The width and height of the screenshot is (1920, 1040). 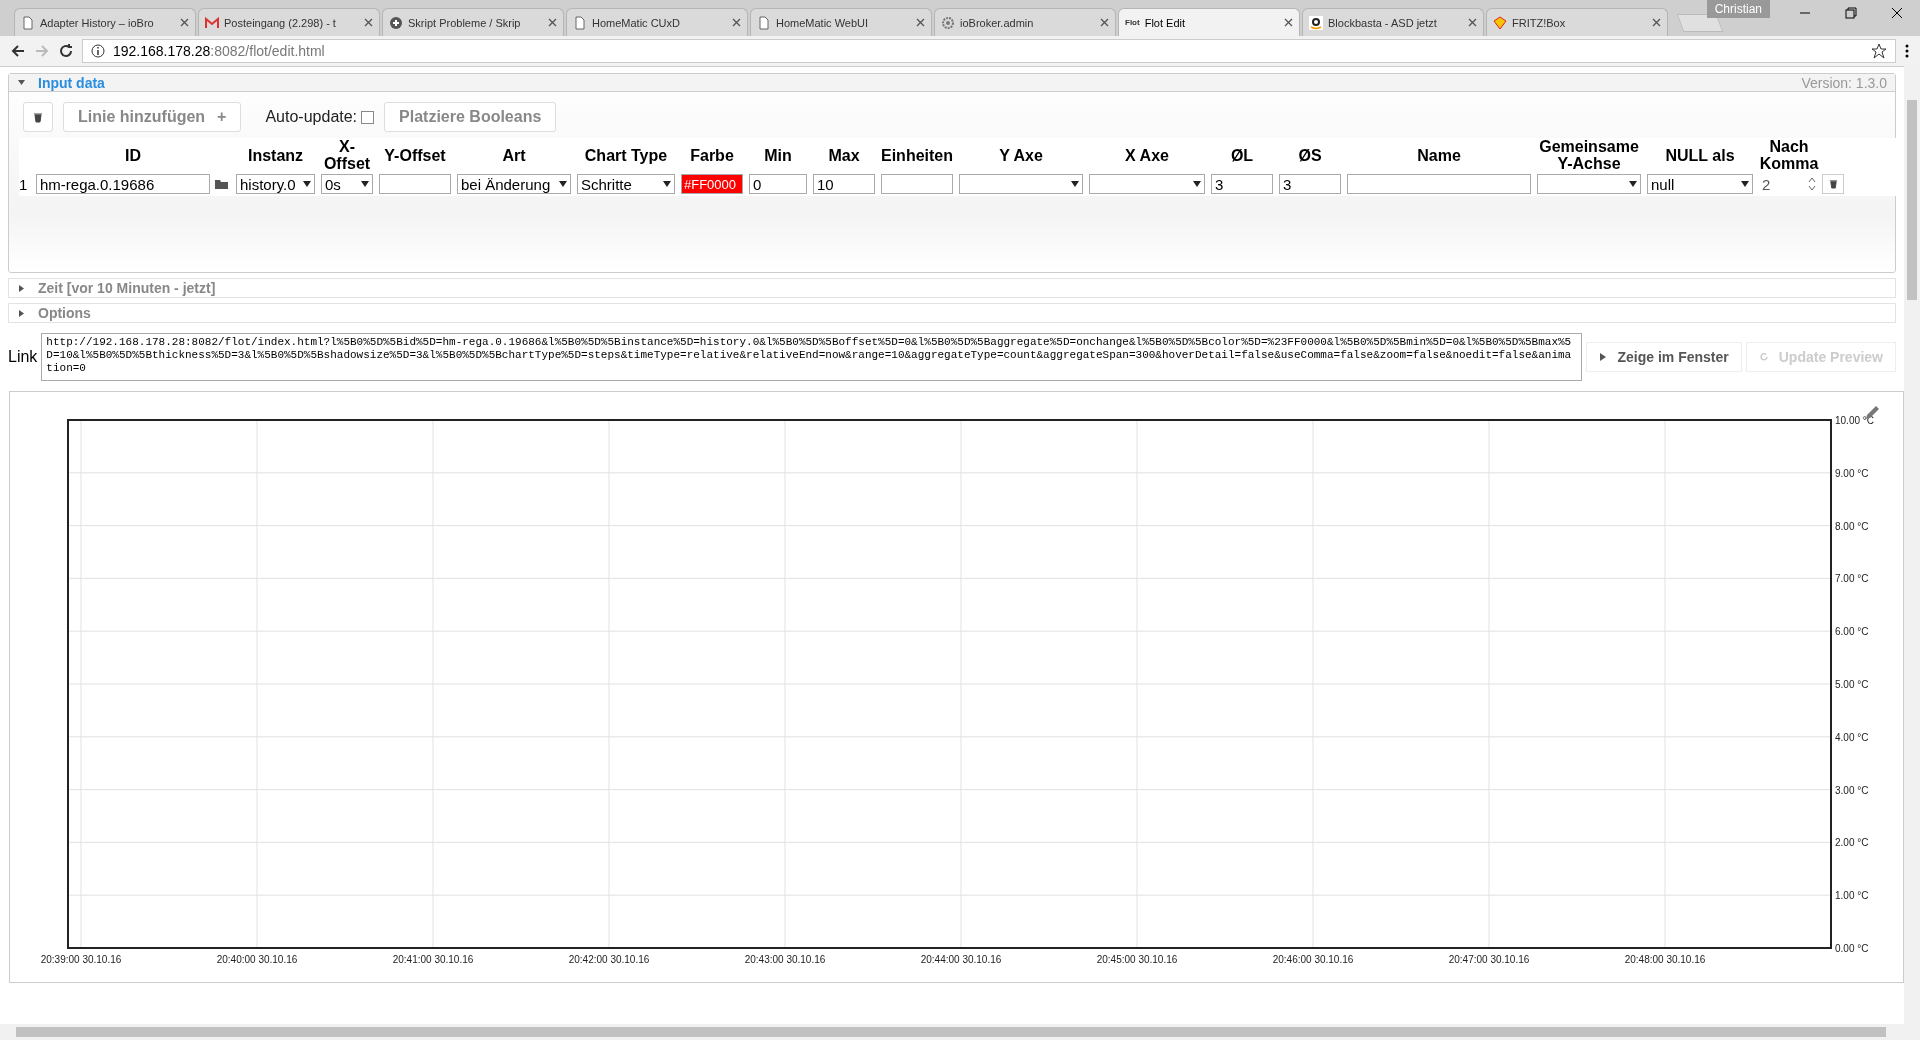 I want to click on auto-update-label: Auto-update:, so click(x=311, y=117).